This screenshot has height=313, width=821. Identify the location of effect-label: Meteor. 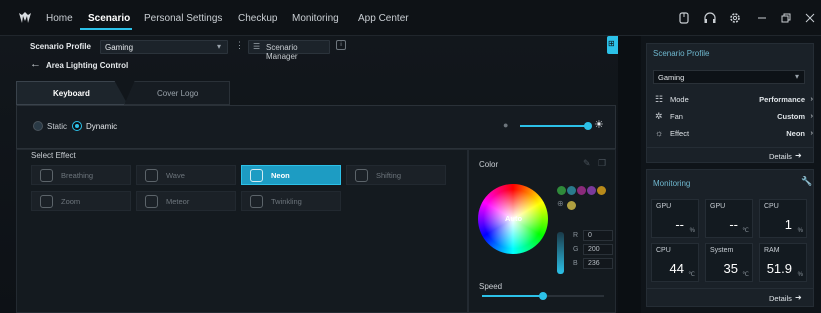
(178, 201).